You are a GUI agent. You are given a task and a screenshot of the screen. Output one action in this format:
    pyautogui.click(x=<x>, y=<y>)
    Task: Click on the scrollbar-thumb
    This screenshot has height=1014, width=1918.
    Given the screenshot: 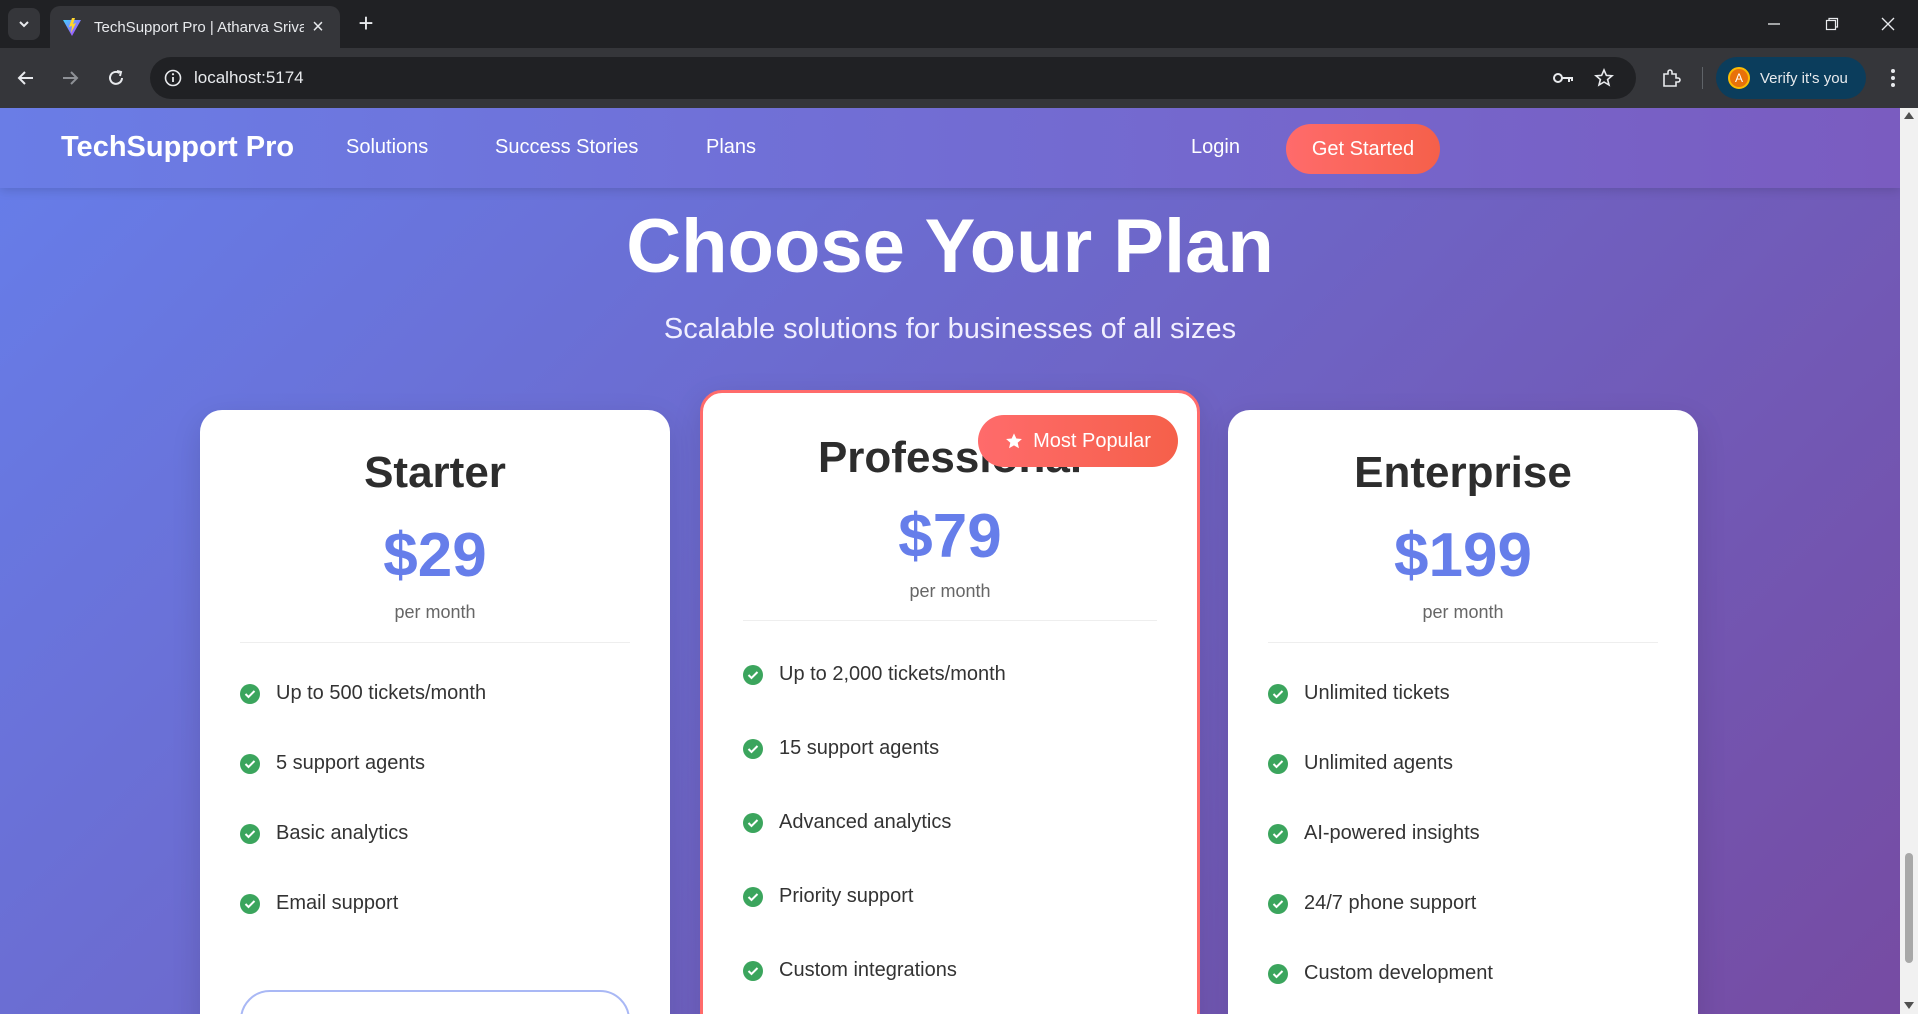 What is the action you would take?
    pyautogui.click(x=1909, y=908)
    